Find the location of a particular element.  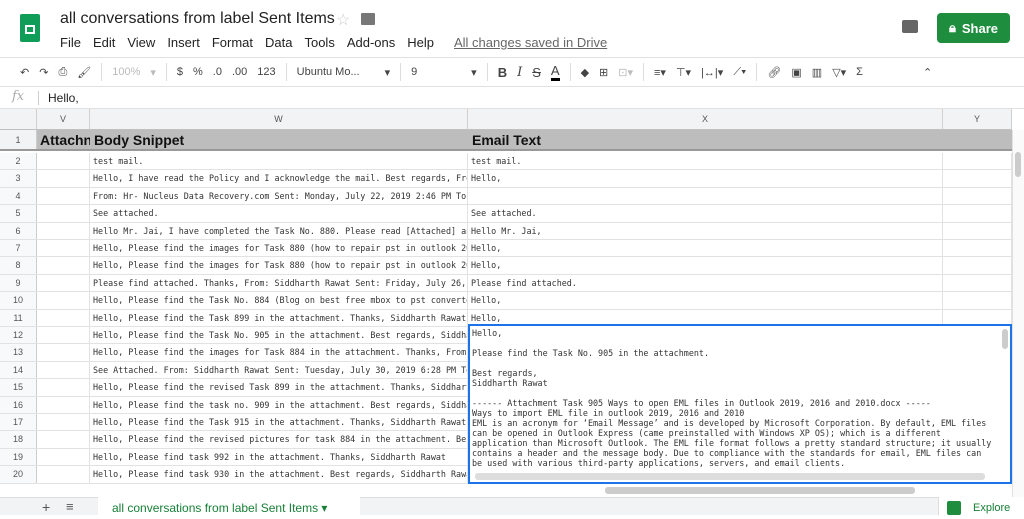

menu-insert: Insert is located at coordinates (183, 42).